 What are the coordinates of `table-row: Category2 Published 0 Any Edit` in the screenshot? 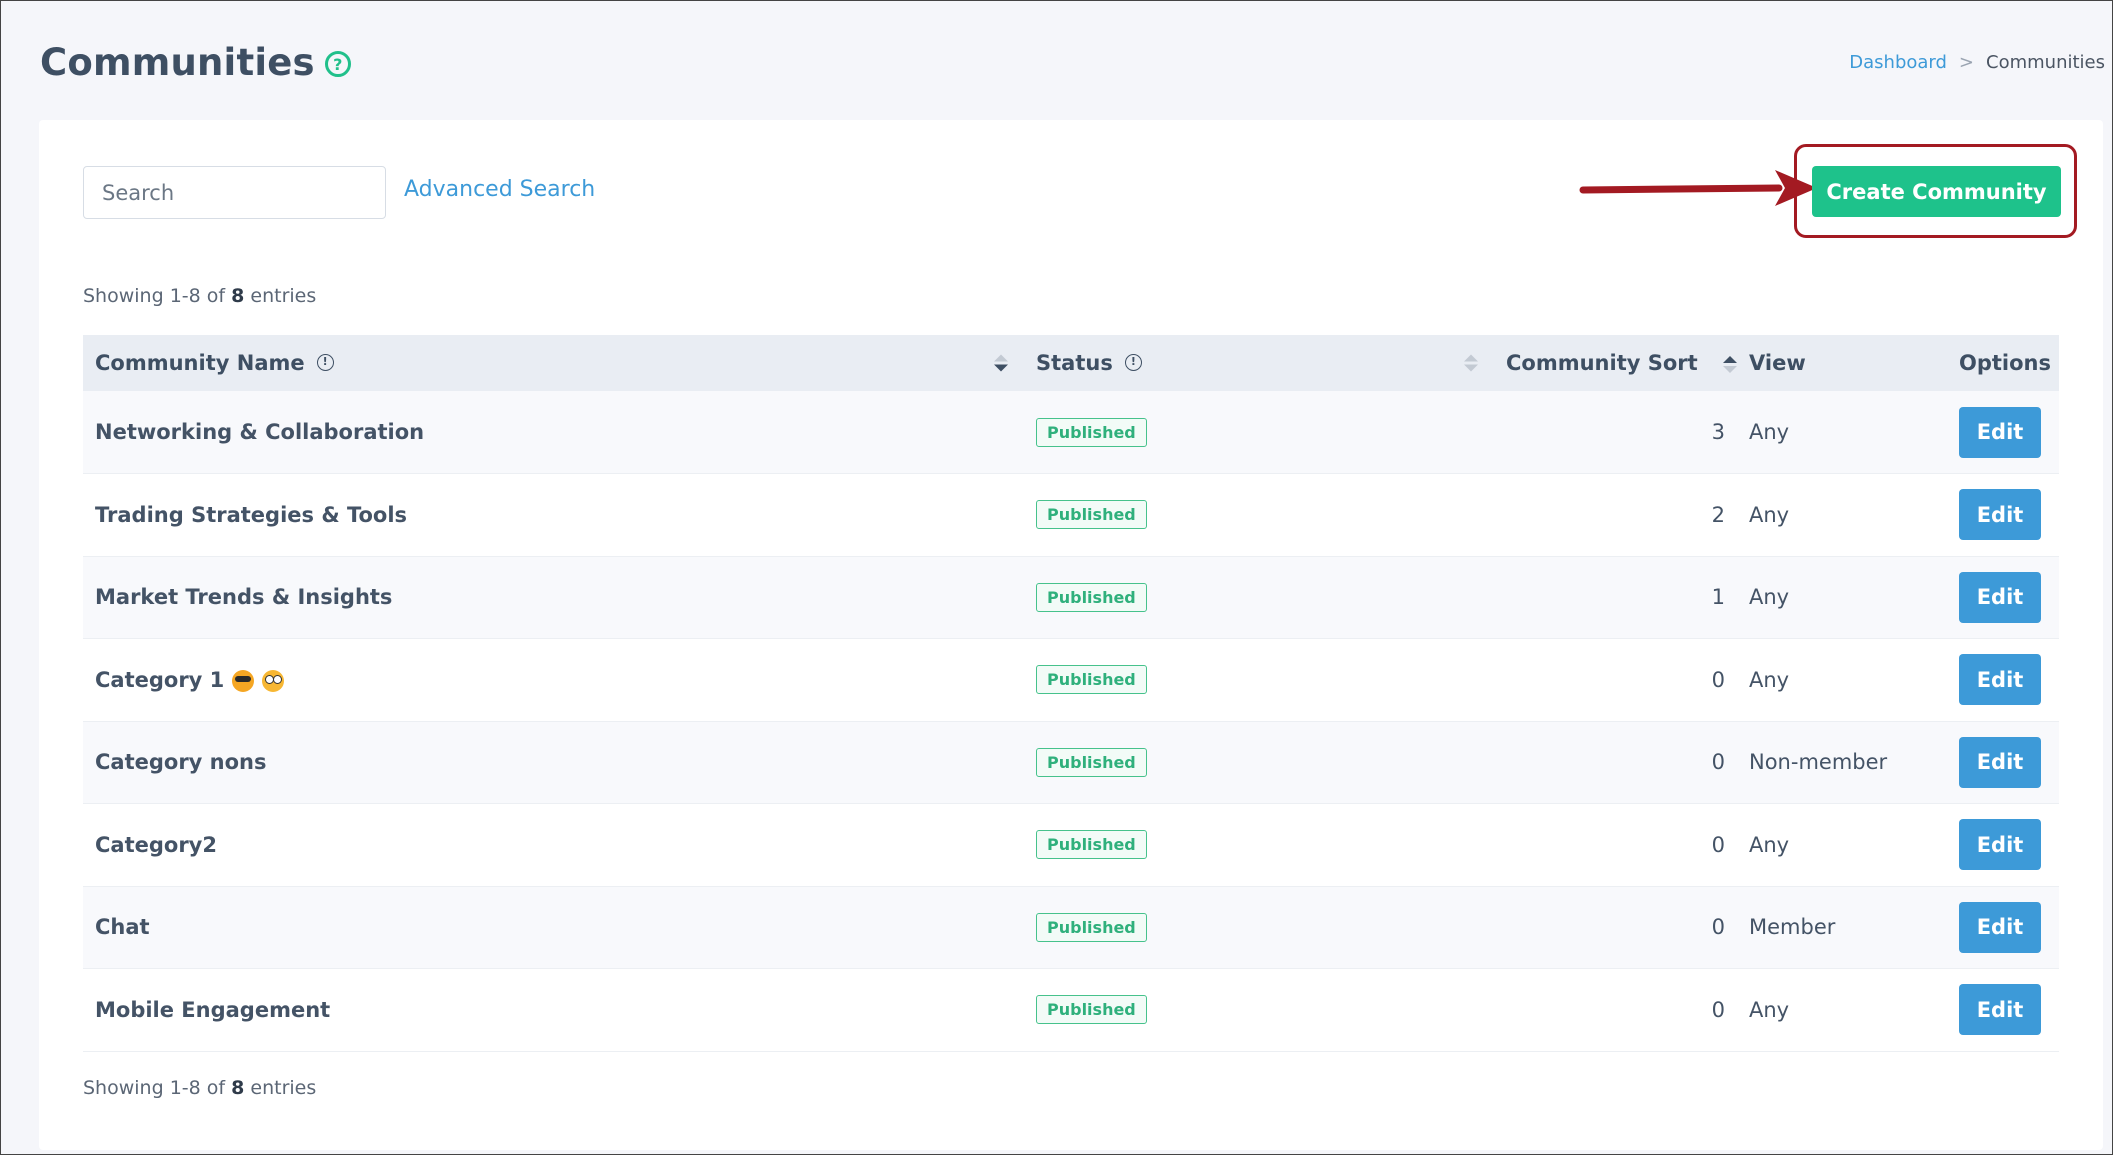 It's located at (1071, 845).